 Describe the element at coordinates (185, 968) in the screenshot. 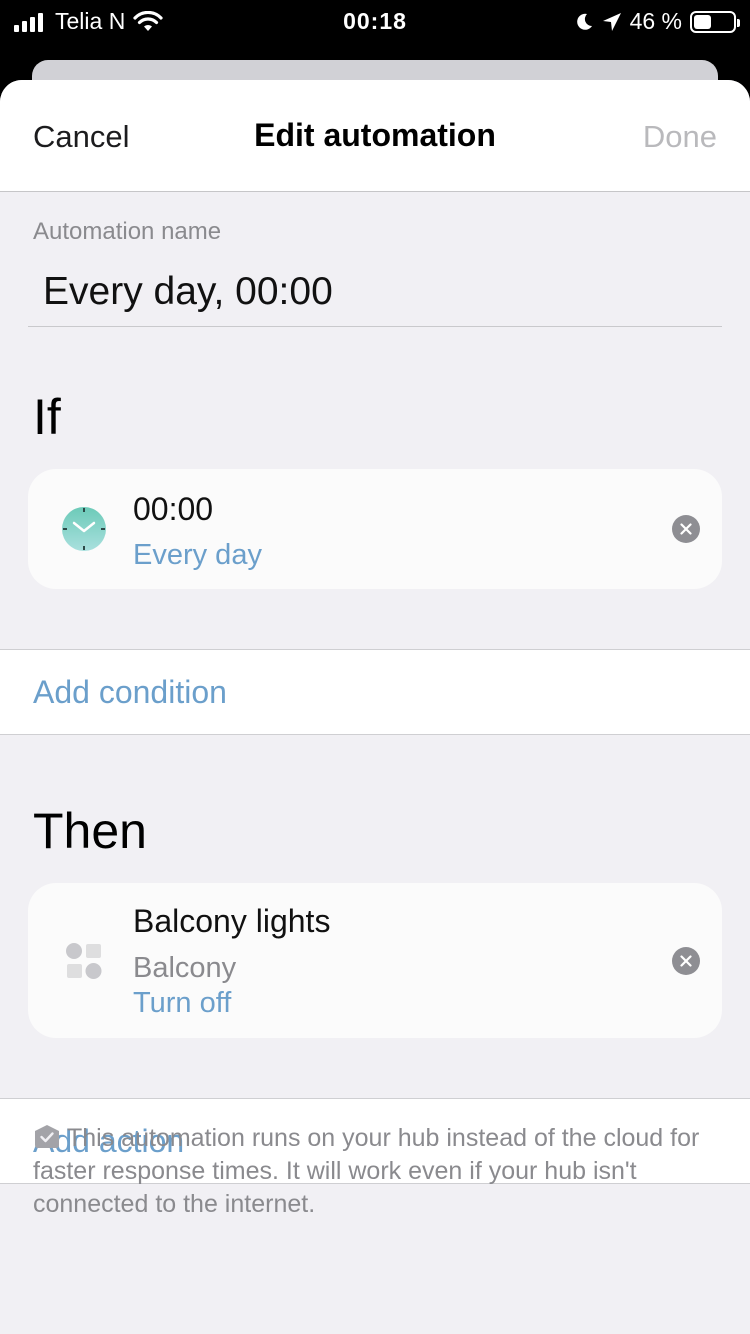

I see `action-room-name: Balcony` at that location.